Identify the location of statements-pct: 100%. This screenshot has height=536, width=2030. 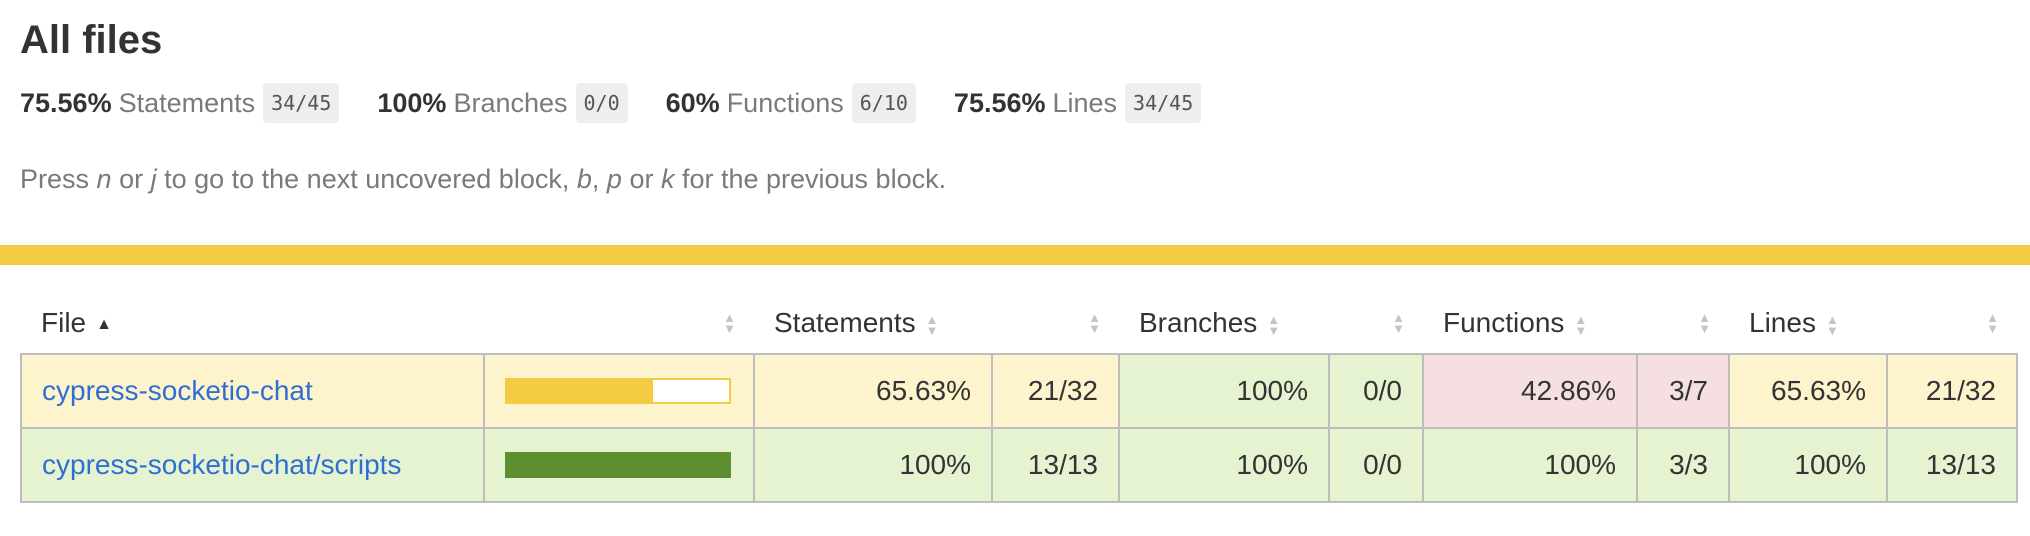
(873, 465).